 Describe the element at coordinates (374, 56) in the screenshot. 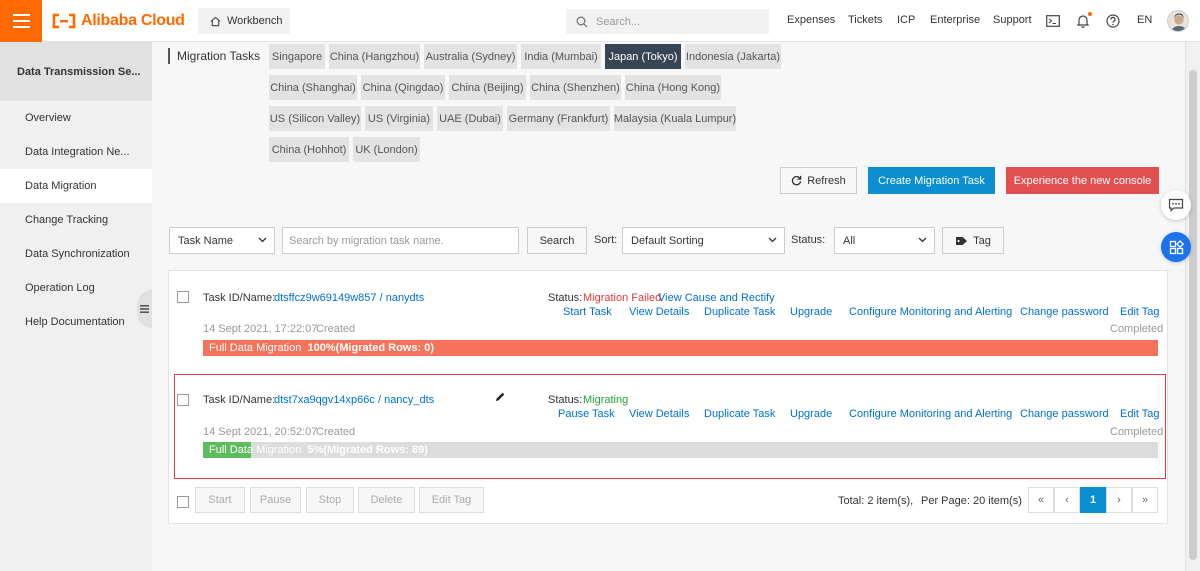

I see `region-china-hangzhou: China (Hangzhou)` at that location.